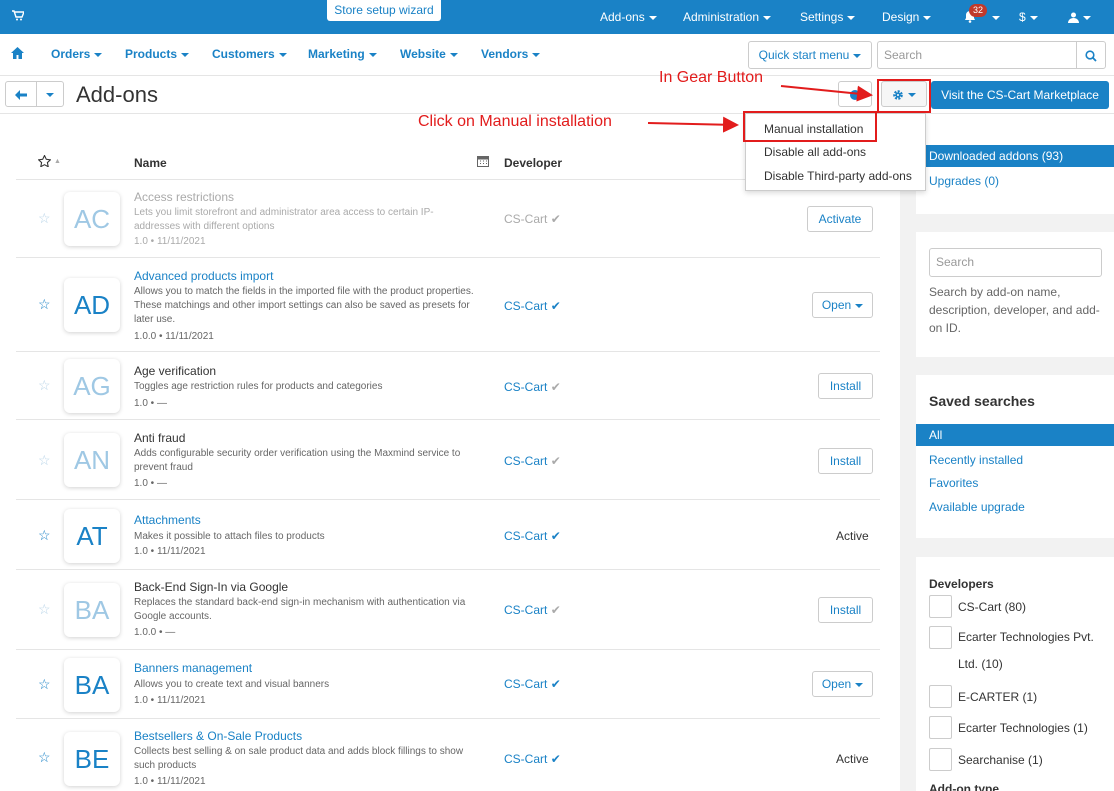 This screenshot has height=791, width=1114. What do you see at coordinates (515, 121) in the screenshot?
I see `annotation-manual-text: Click on Manual installation` at bounding box center [515, 121].